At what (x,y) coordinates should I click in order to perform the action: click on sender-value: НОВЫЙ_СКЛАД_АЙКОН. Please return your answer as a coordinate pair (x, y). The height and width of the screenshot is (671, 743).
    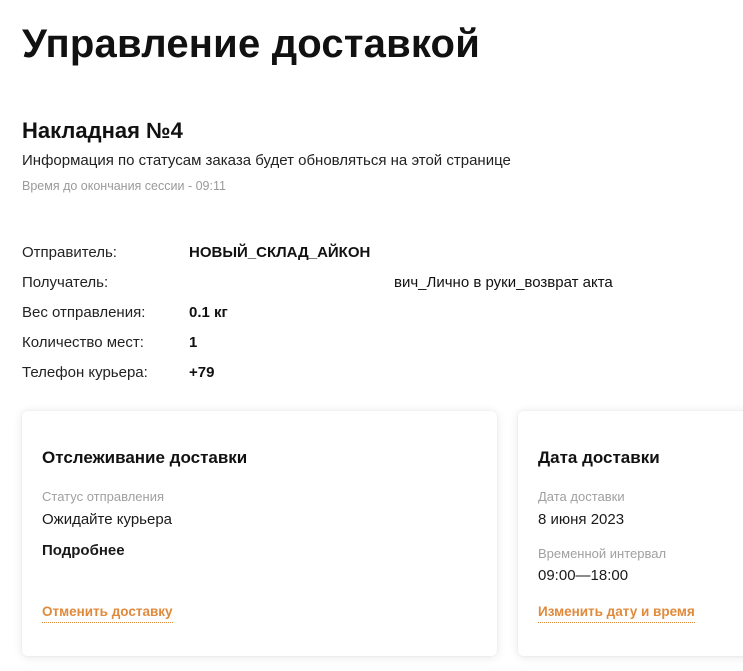
    Looking at the image, I should click on (280, 252).